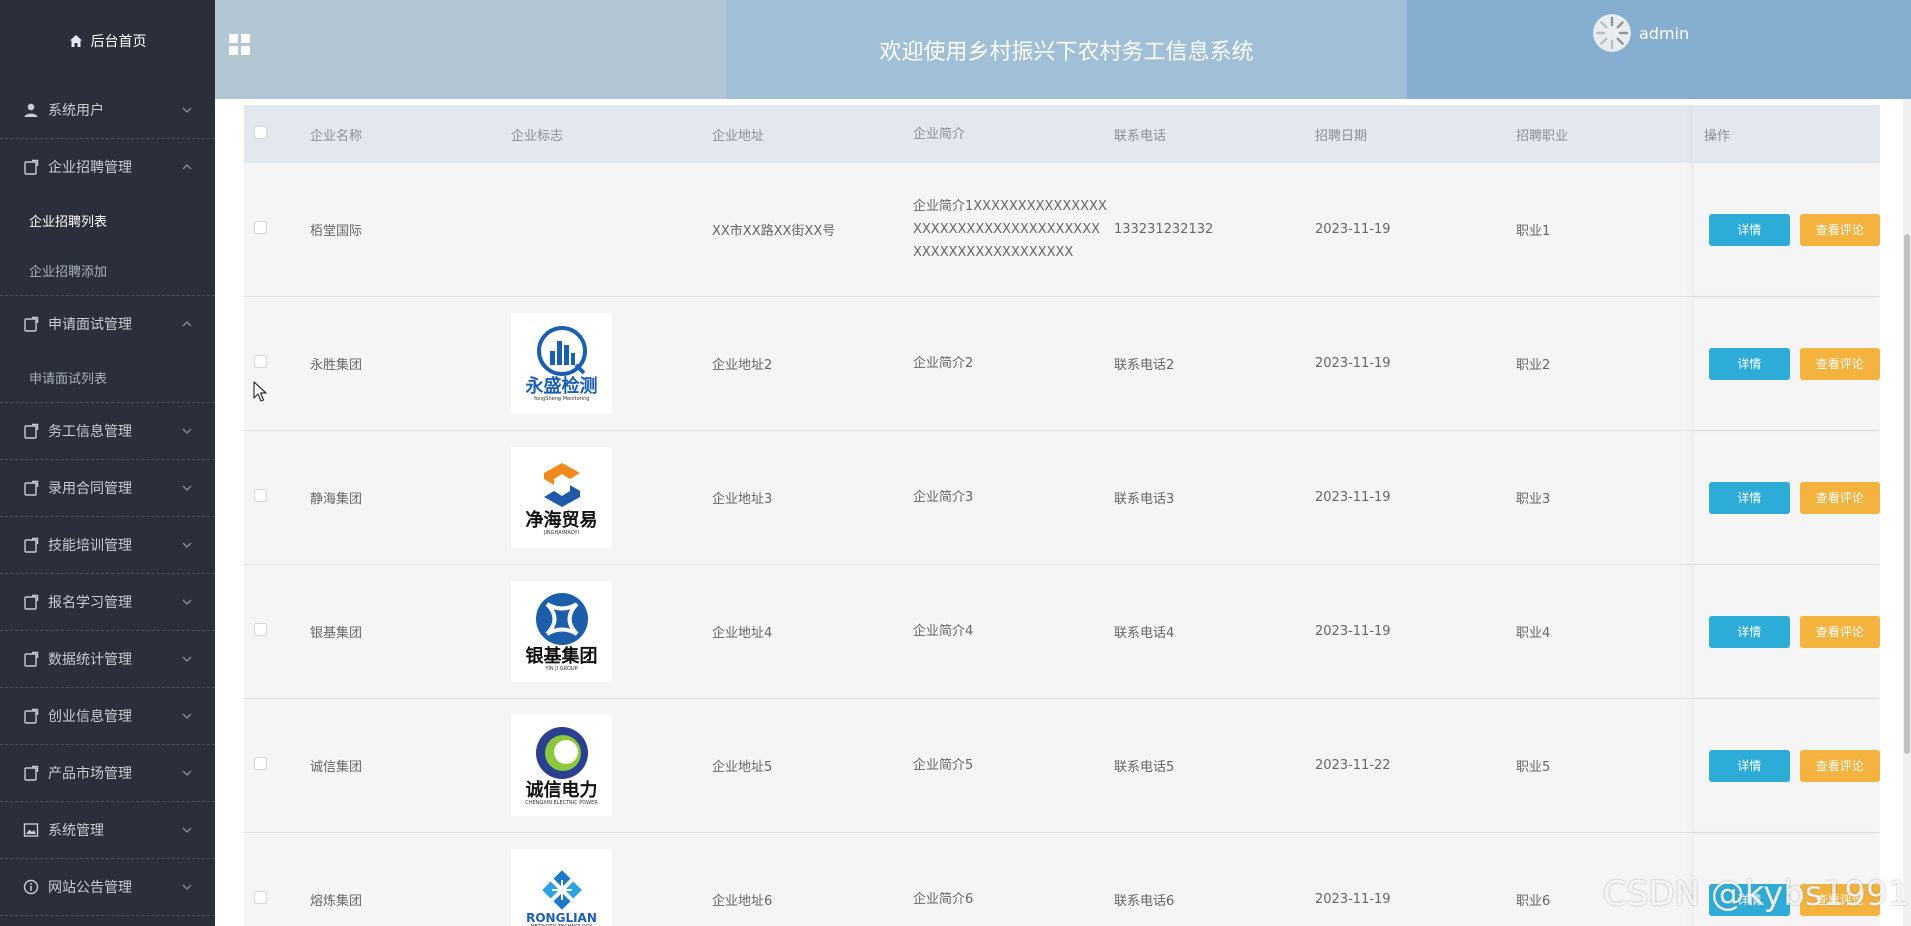 The width and height of the screenshot is (1911, 926). I want to click on sidebar-group-label: 录用合同管理, so click(90, 489).